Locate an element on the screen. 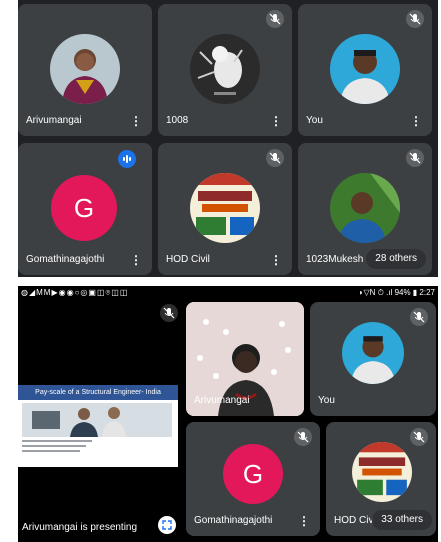 This screenshot has height=542, width=441. participant-tile-arivumangai: Arivumangai ⋮ is located at coordinates (85, 70).